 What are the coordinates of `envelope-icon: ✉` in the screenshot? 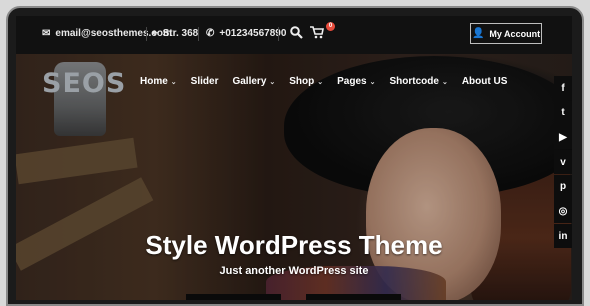 It's located at (46, 33).